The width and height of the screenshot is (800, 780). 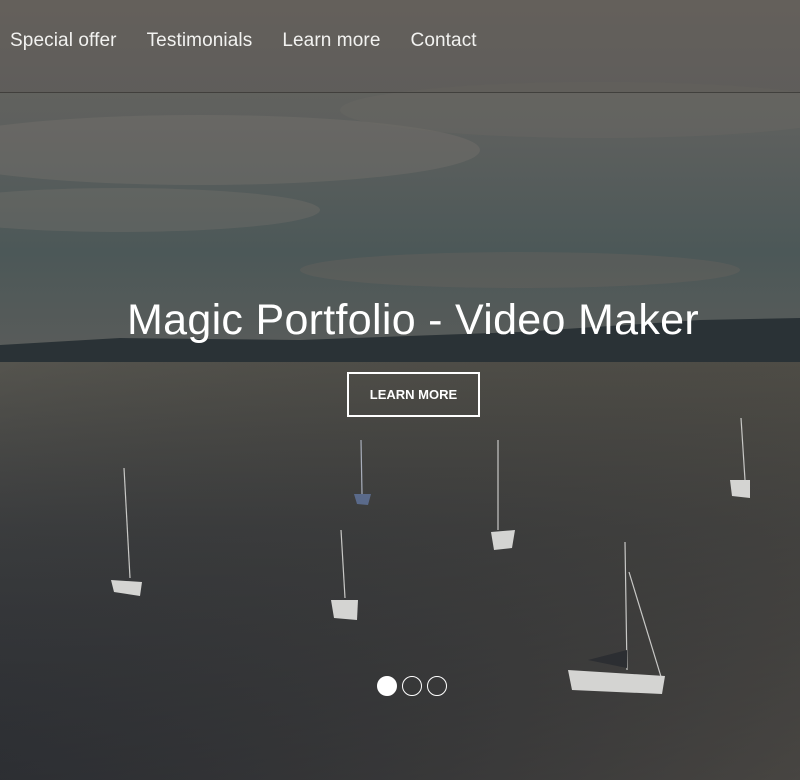 What do you see at coordinates (413, 320) in the screenshot?
I see `hero-title: Magic Portfolio - Video Maker` at bounding box center [413, 320].